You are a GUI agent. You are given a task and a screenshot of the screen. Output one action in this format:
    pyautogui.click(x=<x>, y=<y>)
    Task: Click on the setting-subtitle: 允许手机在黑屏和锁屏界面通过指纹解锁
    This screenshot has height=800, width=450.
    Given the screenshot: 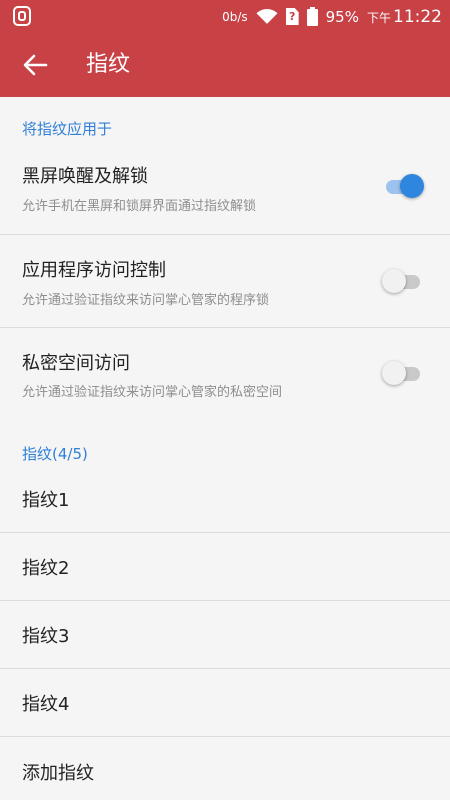 What is the action you would take?
    pyautogui.click(x=139, y=206)
    